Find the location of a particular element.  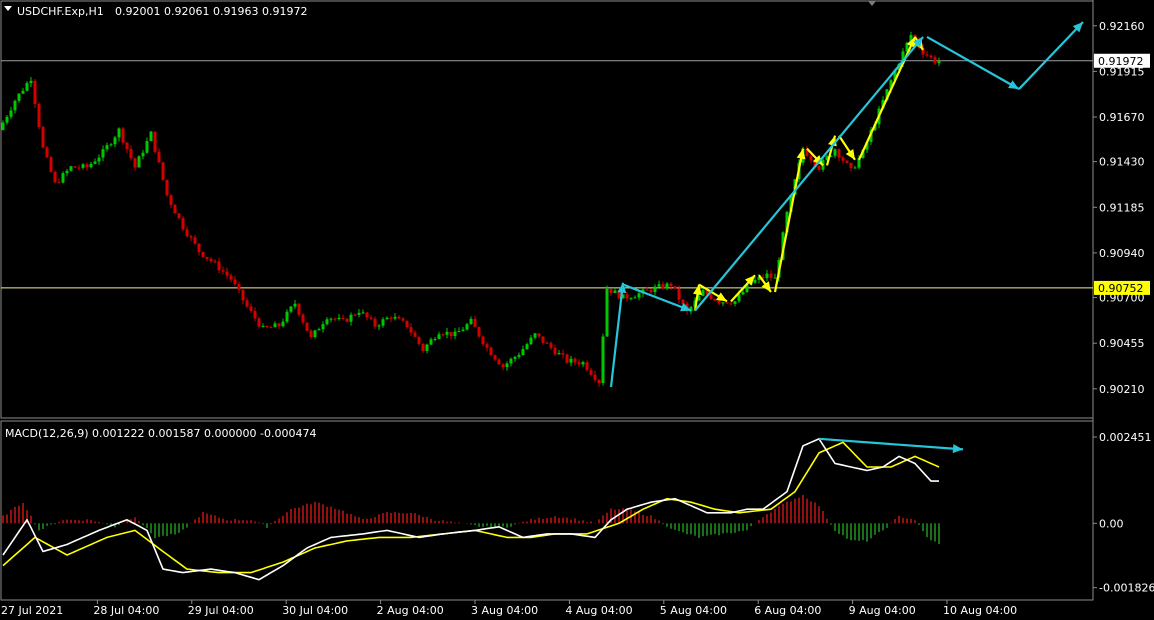

ohlc-values: 0.92001 0.92061 0.91963 0.91972 is located at coordinates (211, 11).